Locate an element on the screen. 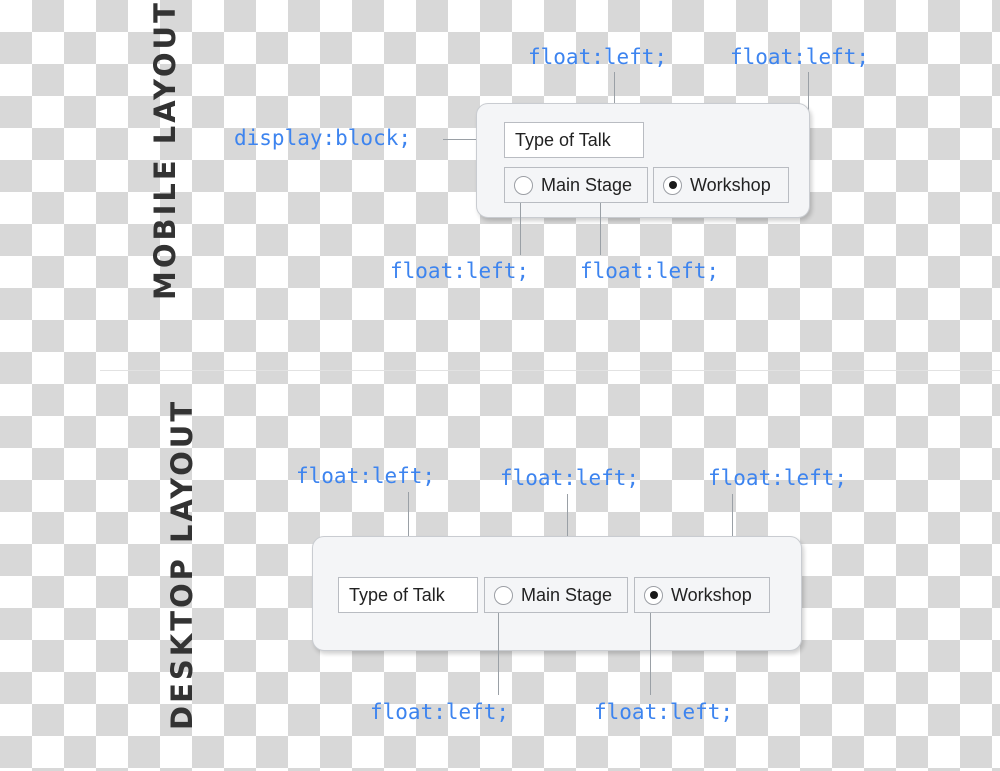 Image resolution: width=1000 pixels, height=771 pixels. desktop-annotation-top-left: float:left; is located at coordinates (366, 476).